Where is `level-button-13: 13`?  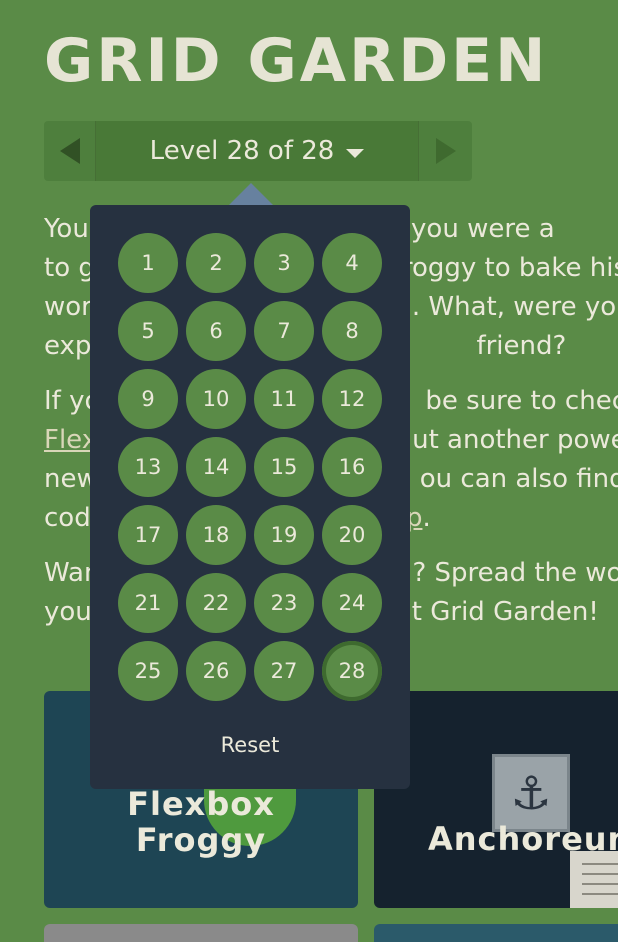 level-button-13: 13 is located at coordinates (148, 467).